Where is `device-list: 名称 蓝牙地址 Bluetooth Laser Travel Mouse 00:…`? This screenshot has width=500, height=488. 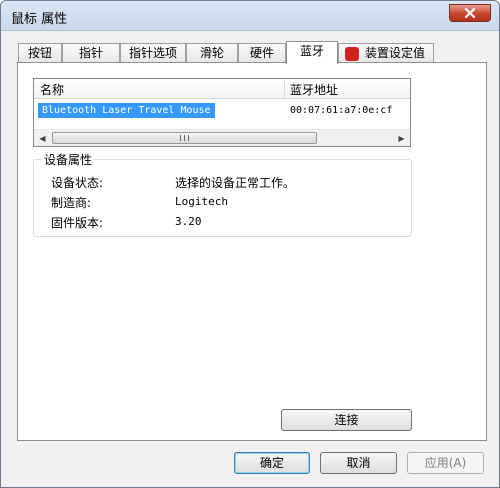 device-list: 名称 蓝牙地址 Bluetooth Laser Travel Mouse 00:… is located at coordinates (222, 112).